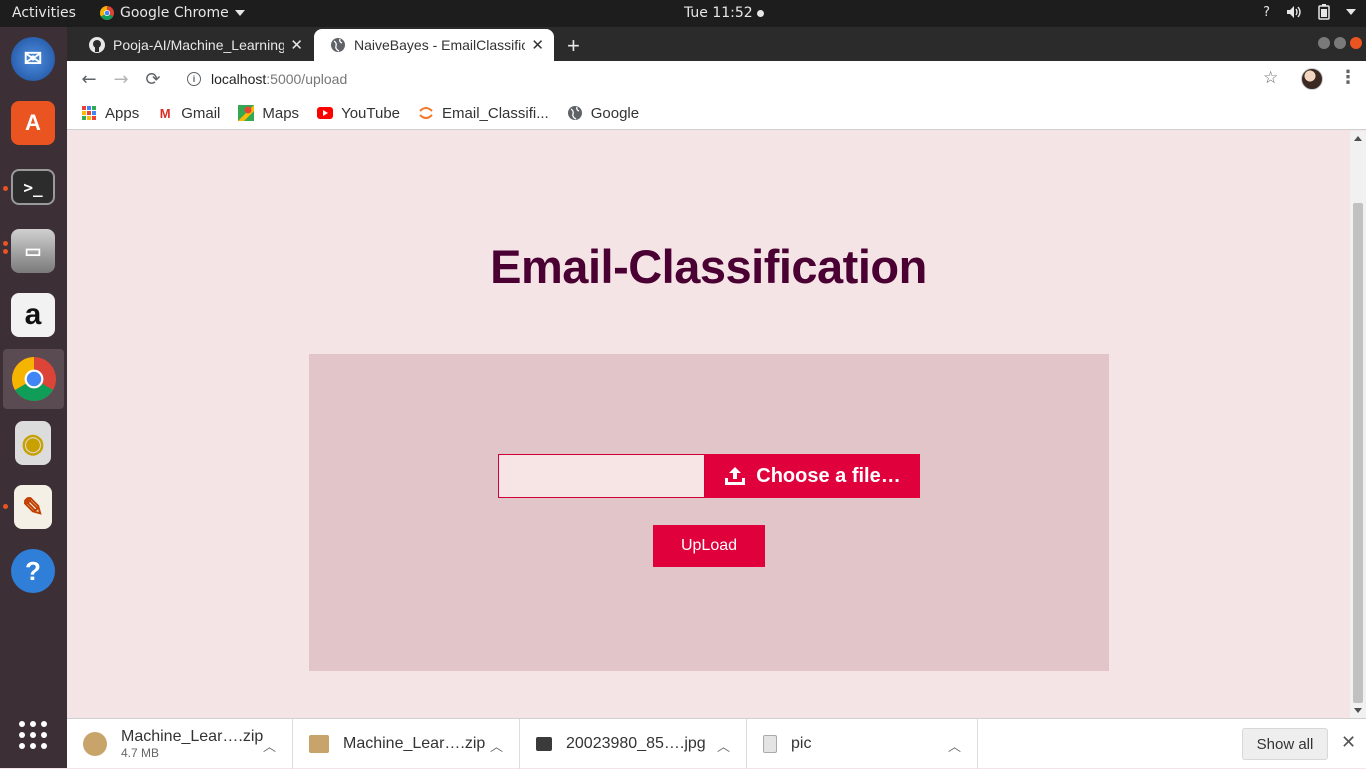  What do you see at coordinates (239, 79) in the screenshot?
I see `url-host: localhost` at bounding box center [239, 79].